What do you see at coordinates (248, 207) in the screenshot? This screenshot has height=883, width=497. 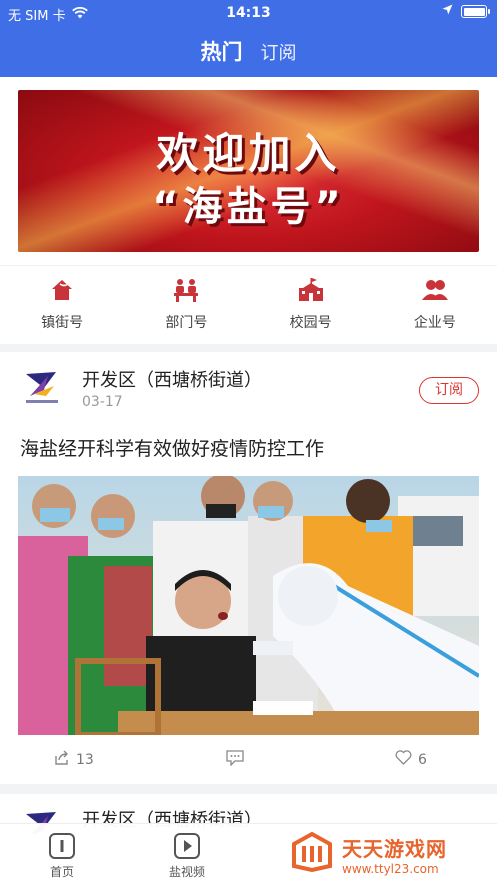 I see `banner-subtitle: “海盐号”` at bounding box center [248, 207].